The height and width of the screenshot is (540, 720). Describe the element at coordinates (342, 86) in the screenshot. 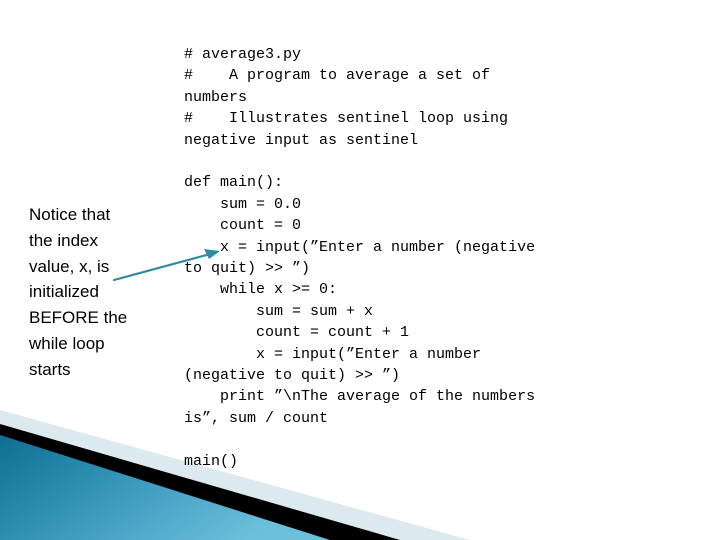

I see `code-line: # A program to average a set of numbers` at that location.